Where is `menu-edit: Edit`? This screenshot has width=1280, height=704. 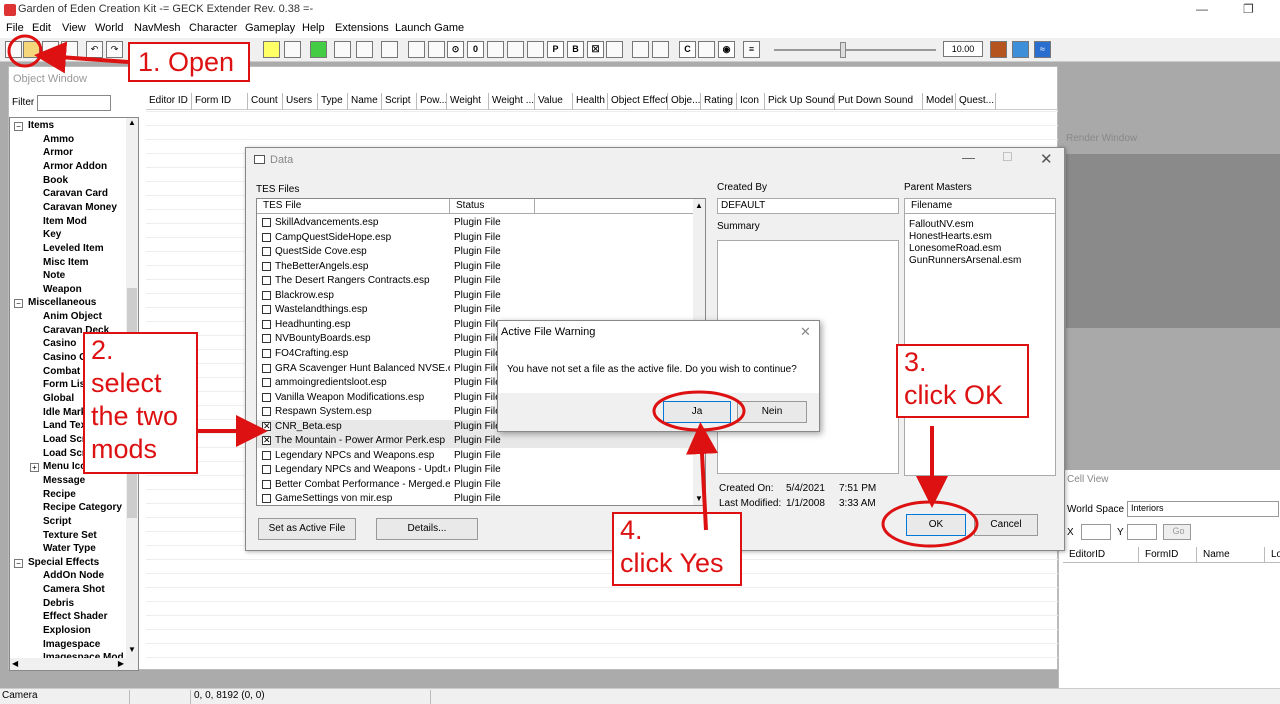
menu-edit: Edit is located at coordinates (41, 28).